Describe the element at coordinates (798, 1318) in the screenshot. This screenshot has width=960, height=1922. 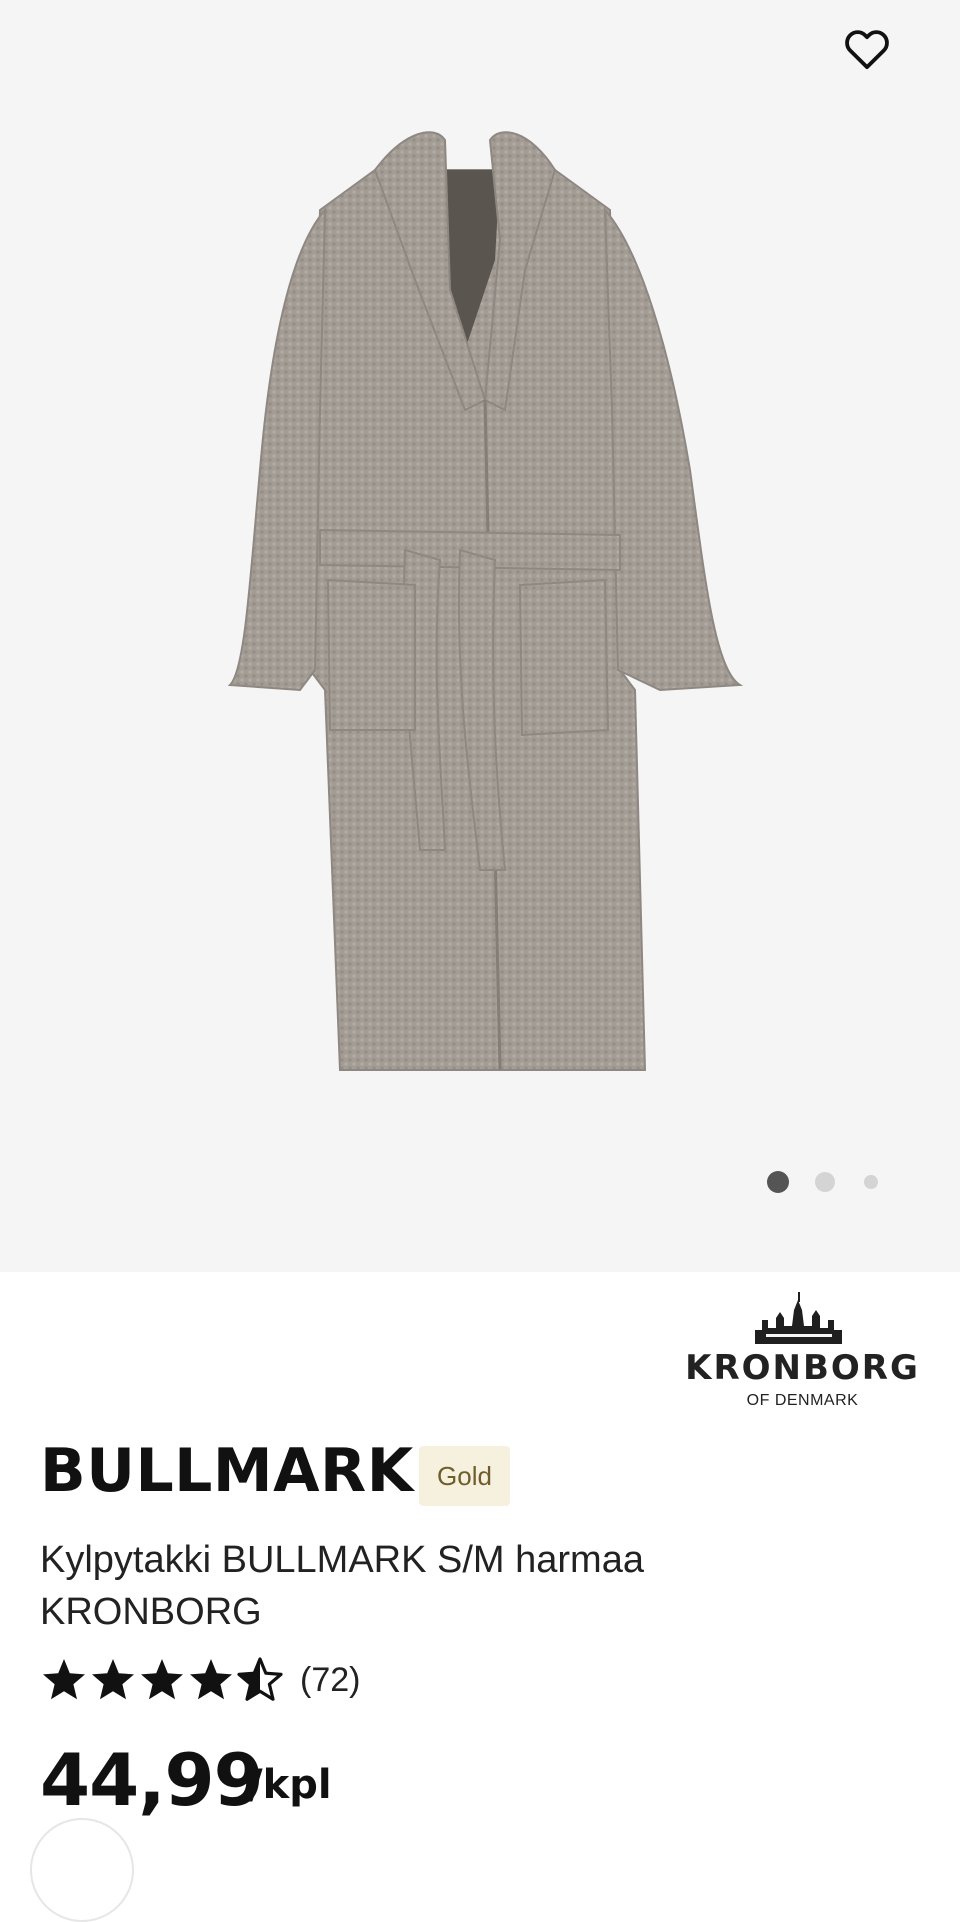
I see `castle-logo-icon` at that location.